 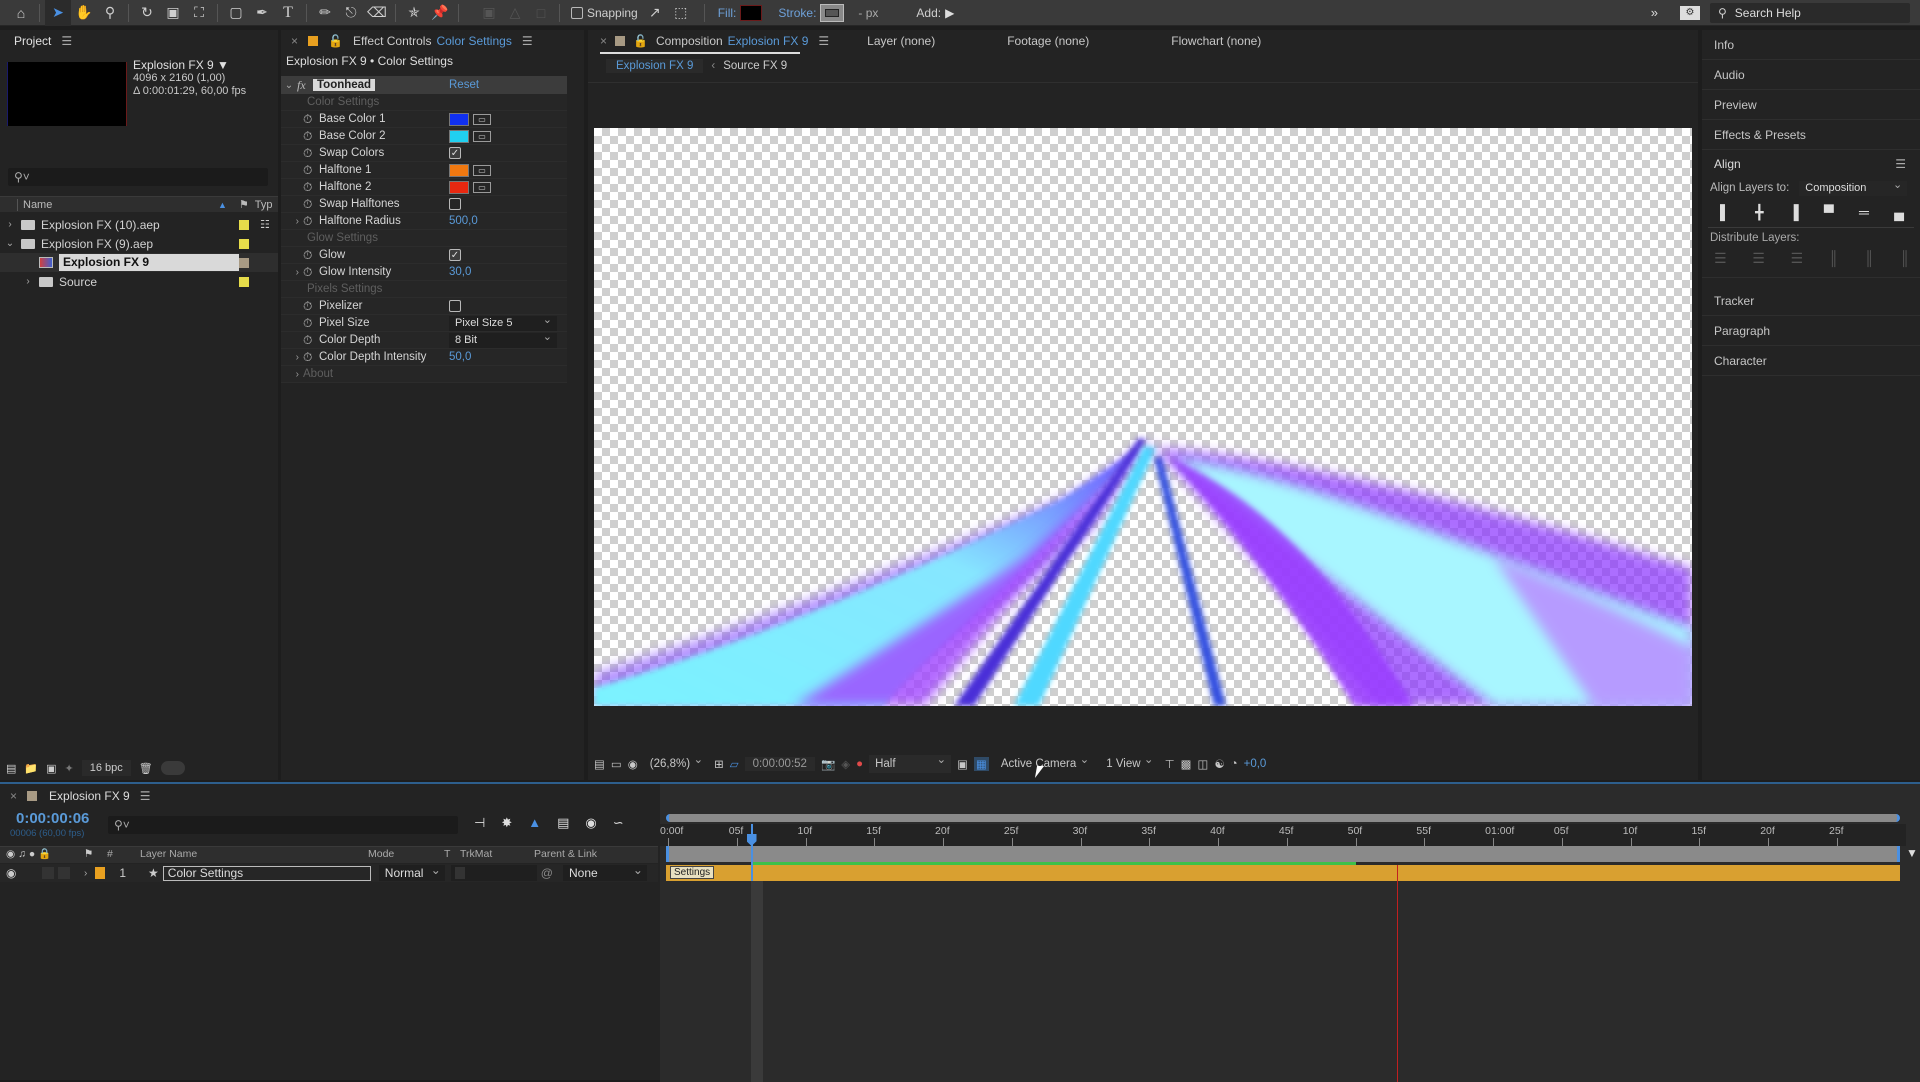 I want to click on snap-edges-icon: ↗, so click(x=655, y=13).